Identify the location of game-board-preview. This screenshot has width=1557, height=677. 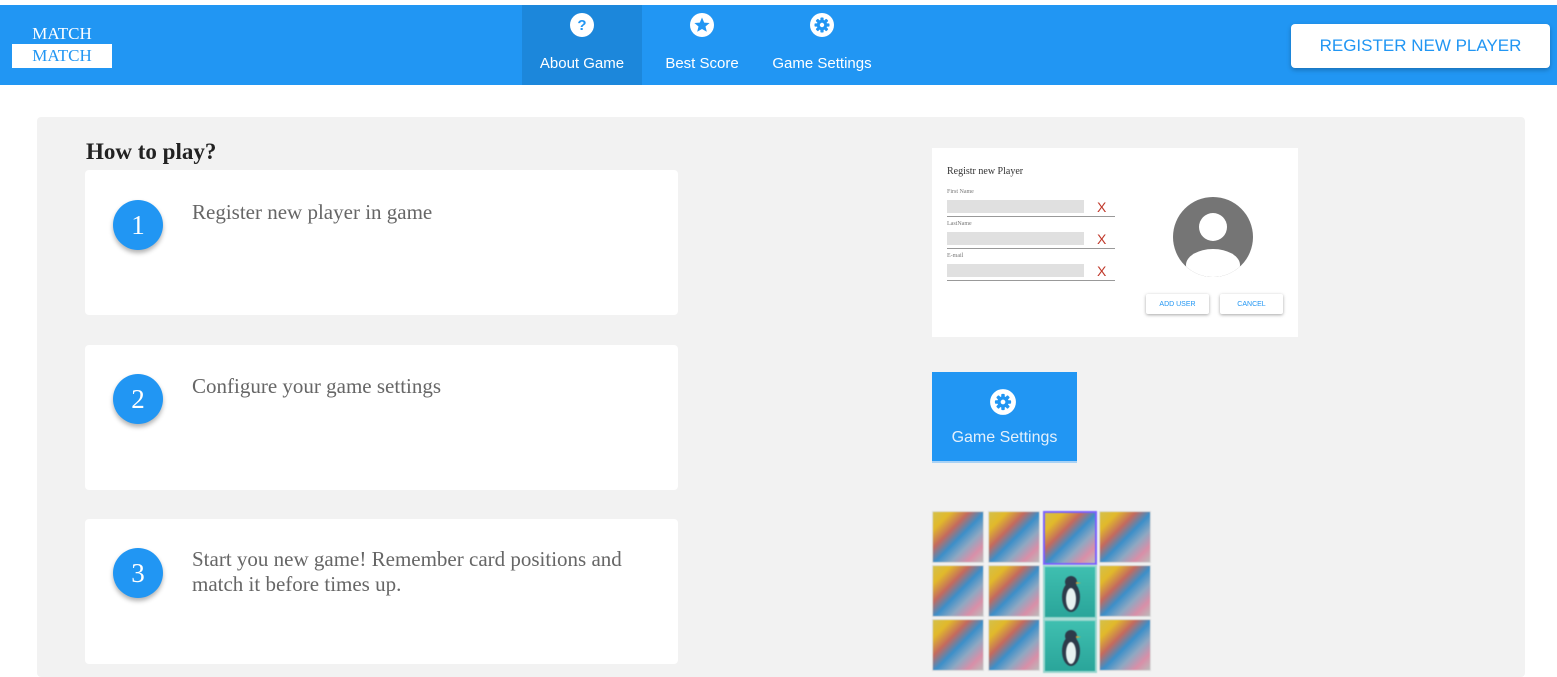
(1042, 592).